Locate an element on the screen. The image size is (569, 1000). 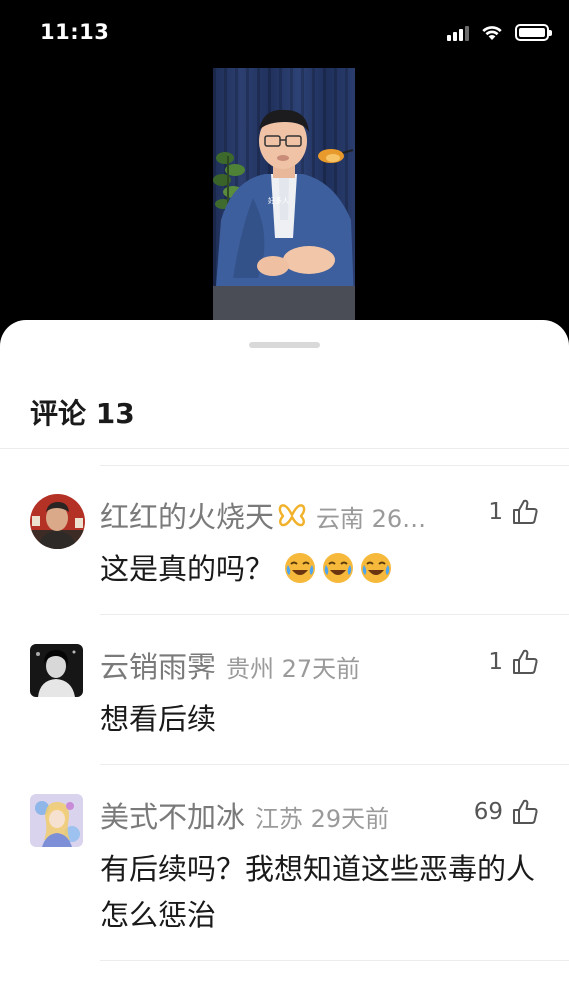
comment-meta: 云销雨霁 贵州 27天前 is located at coordinates (230, 665).